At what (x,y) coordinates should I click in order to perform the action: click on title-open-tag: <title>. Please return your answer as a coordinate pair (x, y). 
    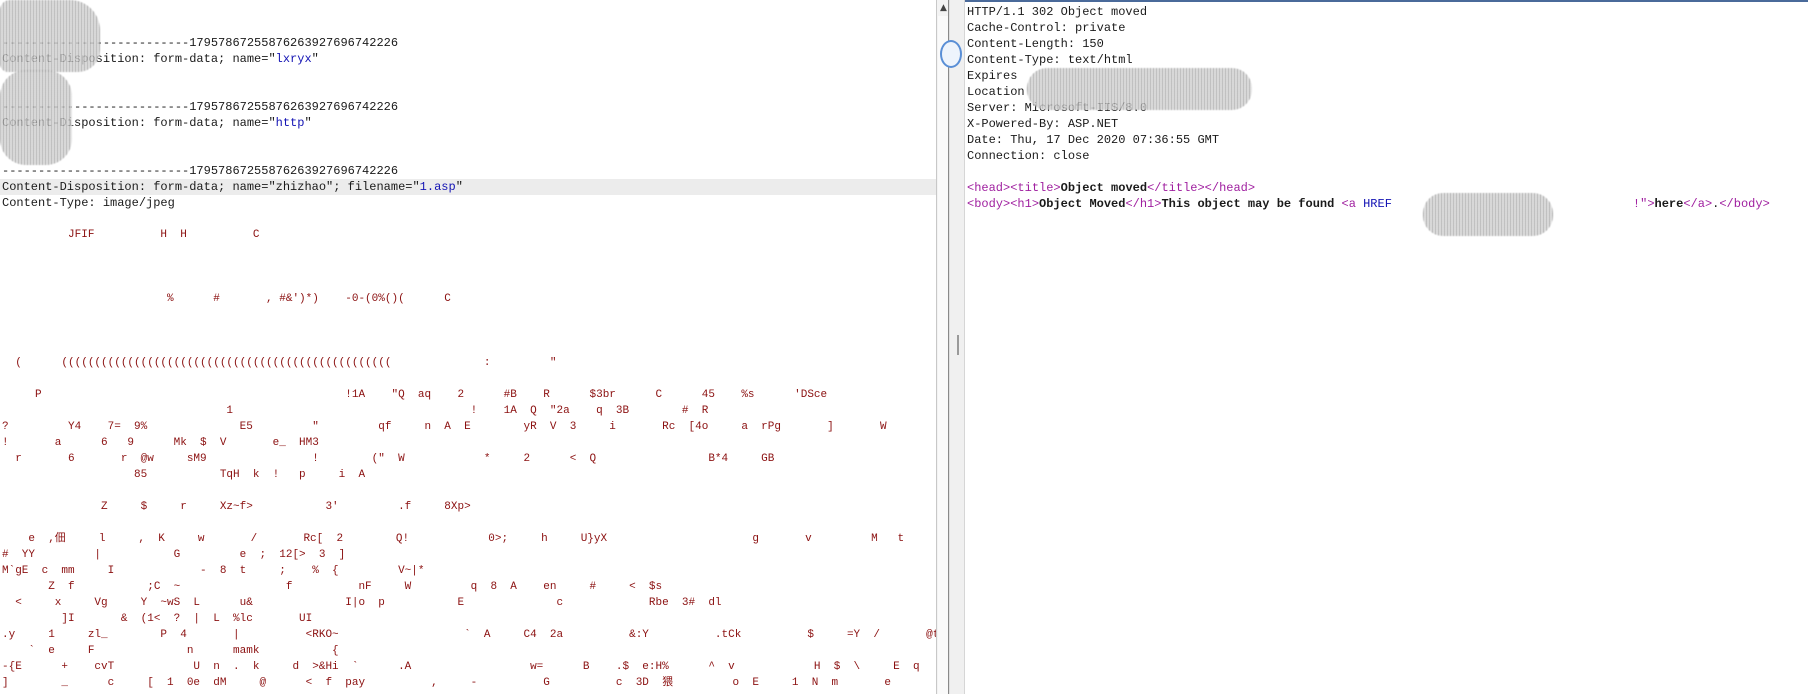
    Looking at the image, I should click on (1035, 188).